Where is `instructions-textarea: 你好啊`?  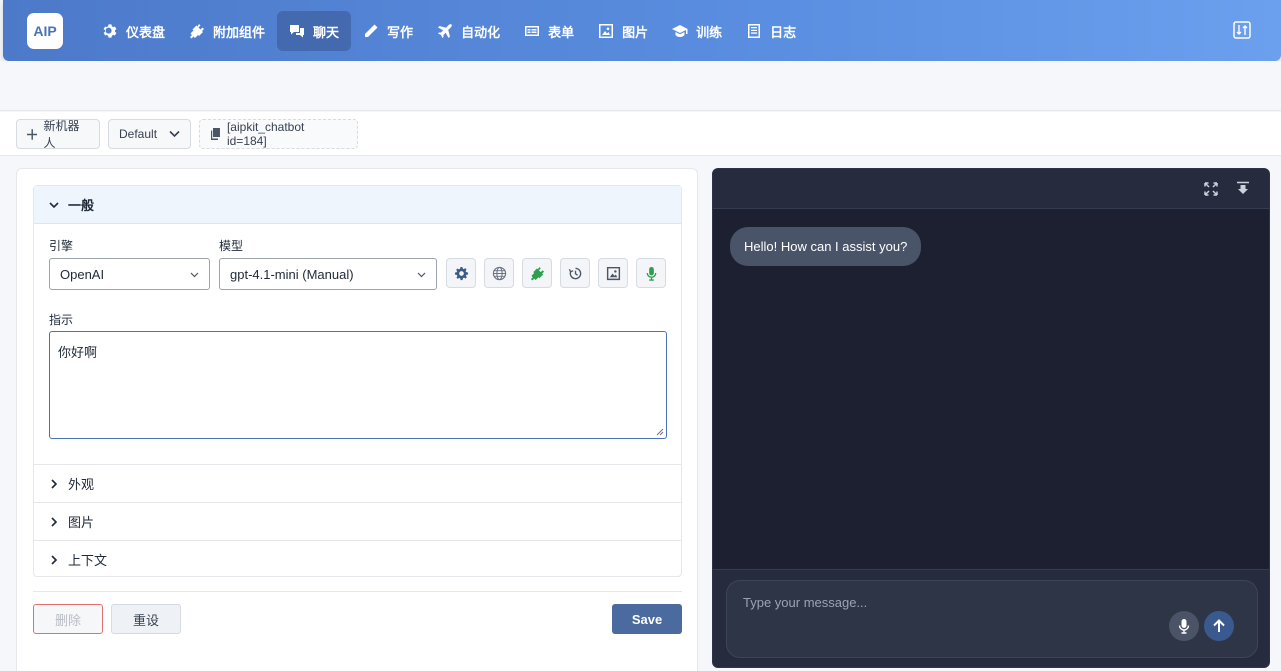
instructions-textarea: 你好啊 is located at coordinates (358, 385).